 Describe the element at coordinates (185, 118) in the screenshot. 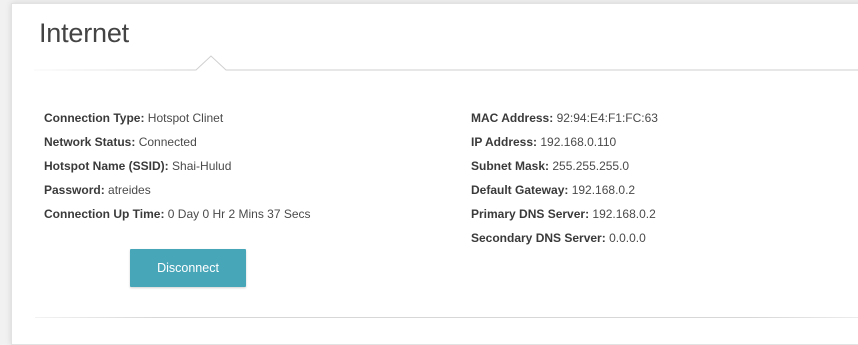

I see `connection-type-value: Hotspot Clinet` at that location.